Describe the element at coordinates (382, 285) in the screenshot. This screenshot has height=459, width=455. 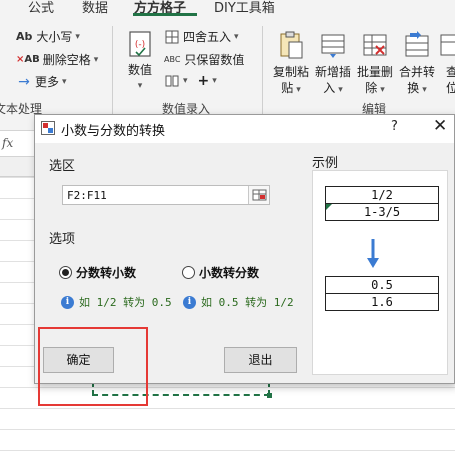
I see `example-cell-decimal-1: 0.5` at that location.